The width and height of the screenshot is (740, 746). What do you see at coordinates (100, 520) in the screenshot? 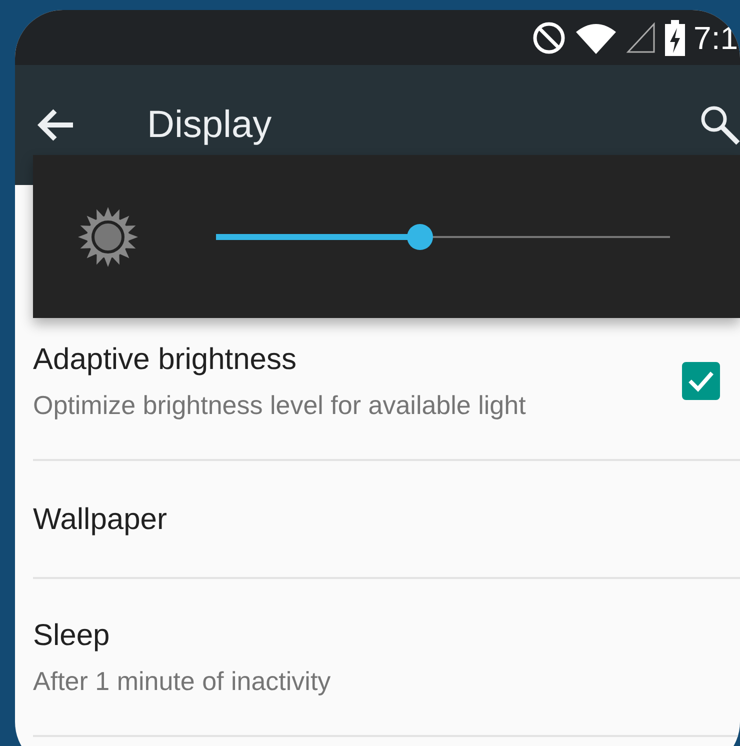
I see `item-title: Wallpaper` at bounding box center [100, 520].